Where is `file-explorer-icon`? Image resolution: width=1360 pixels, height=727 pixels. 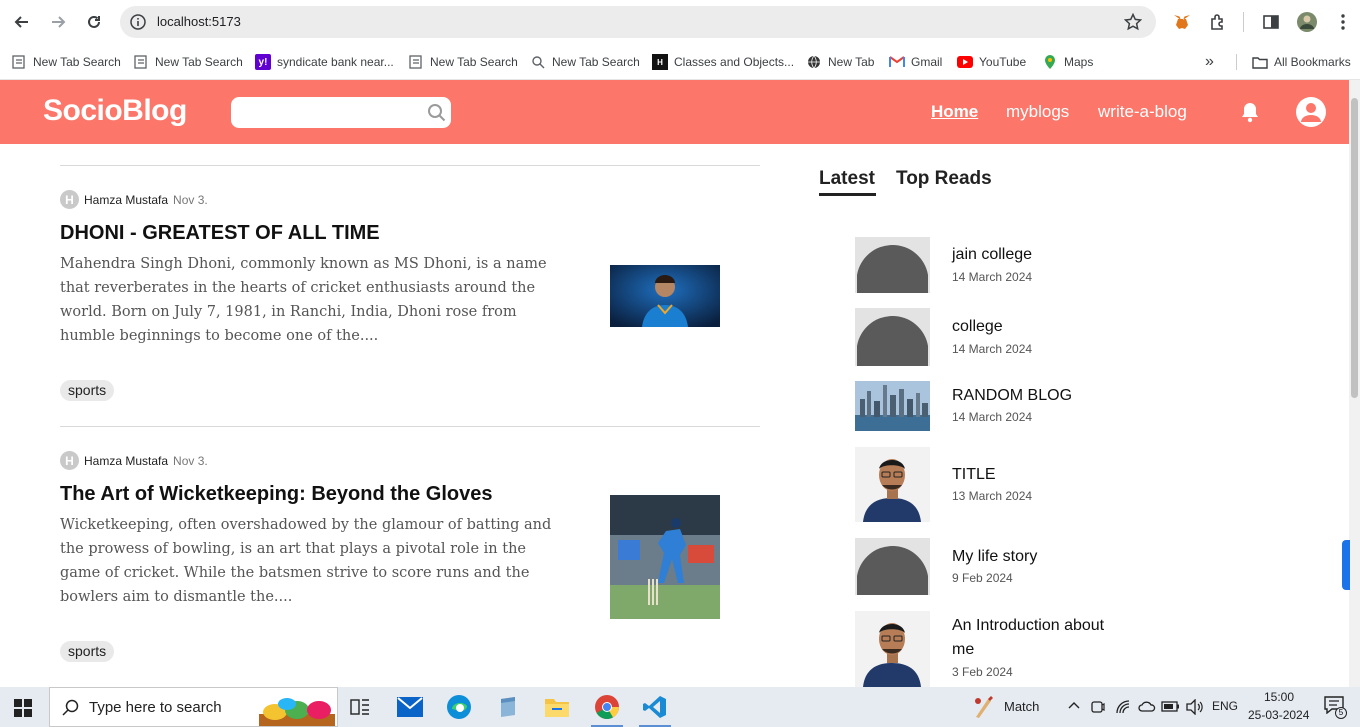
file-explorer-icon is located at coordinates (557, 707).